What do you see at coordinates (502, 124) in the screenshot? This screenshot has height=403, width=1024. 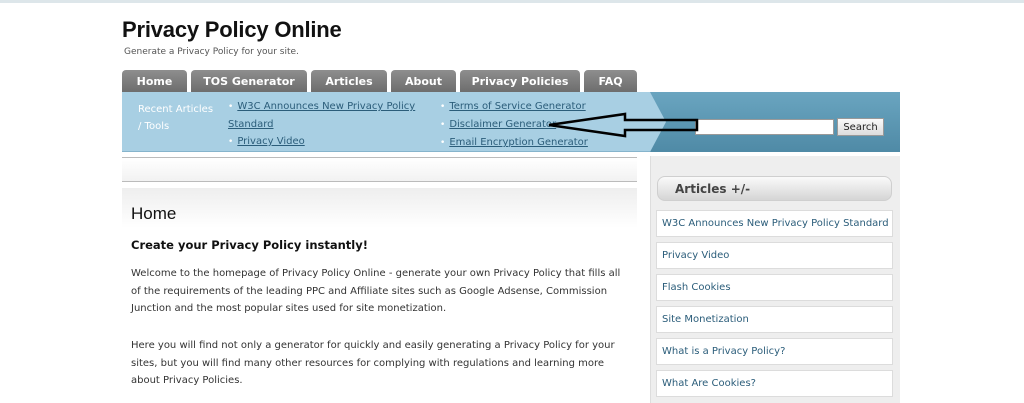 I see `recent-link-disclaimer-generator: Disclaimer Generator` at bounding box center [502, 124].